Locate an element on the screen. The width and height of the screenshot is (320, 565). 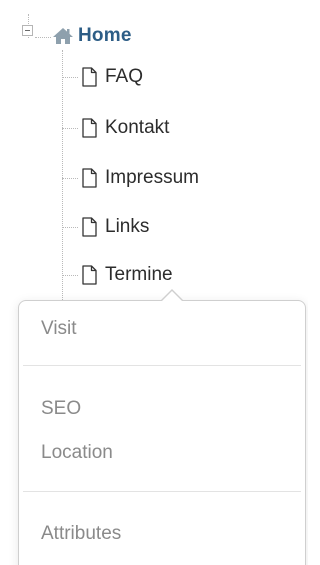
home-icon is located at coordinates (63, 36).